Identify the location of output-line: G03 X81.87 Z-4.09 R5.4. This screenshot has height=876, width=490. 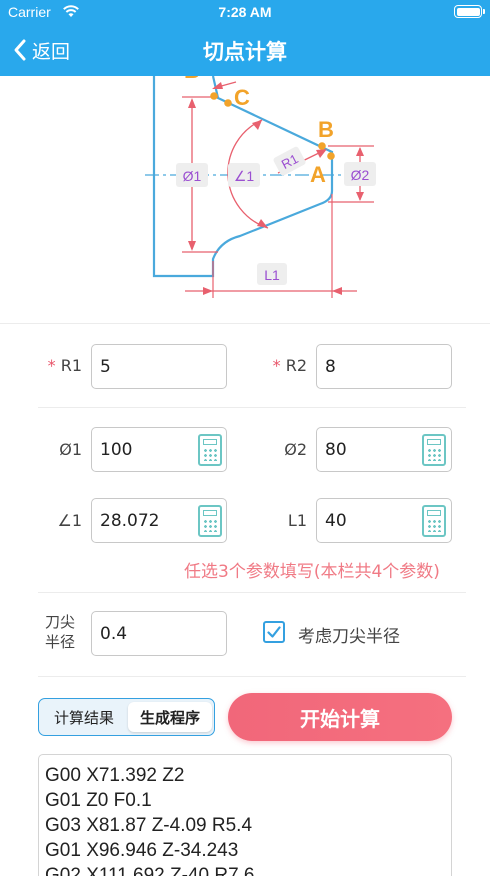
(149, 825).